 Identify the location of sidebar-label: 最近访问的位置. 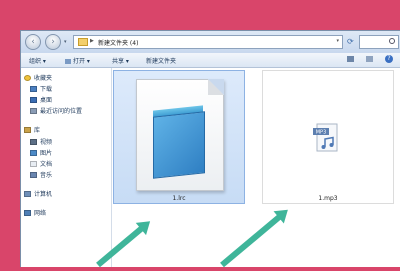
(61, 111).